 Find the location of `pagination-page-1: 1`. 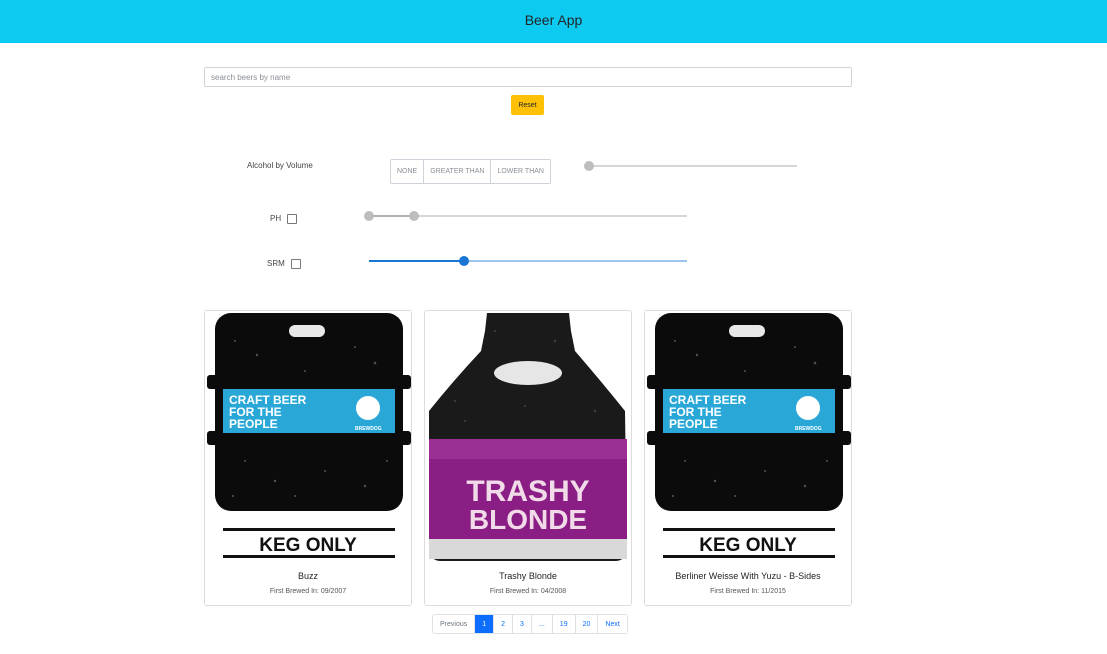

pagination-page-1: 1 is located at coordinates (485, 624).